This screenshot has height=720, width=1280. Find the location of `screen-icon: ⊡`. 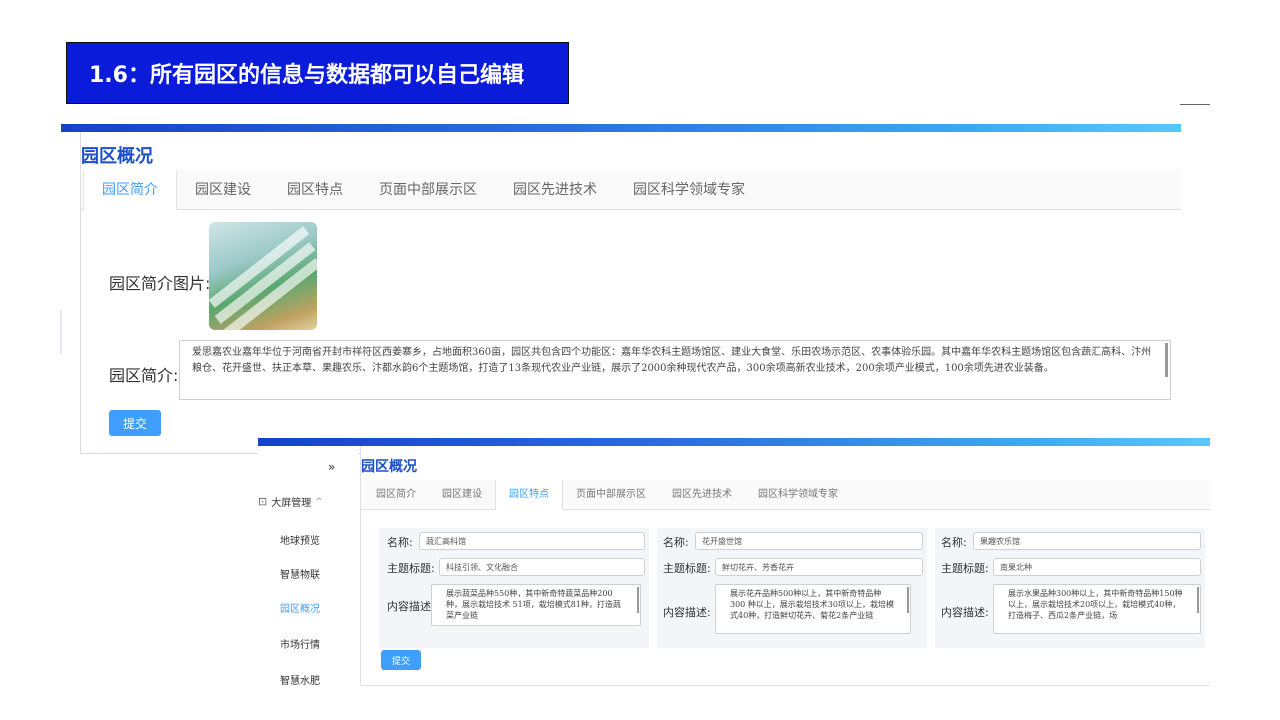

screen-icon: ⊡ is located at coordinates (263, 501).